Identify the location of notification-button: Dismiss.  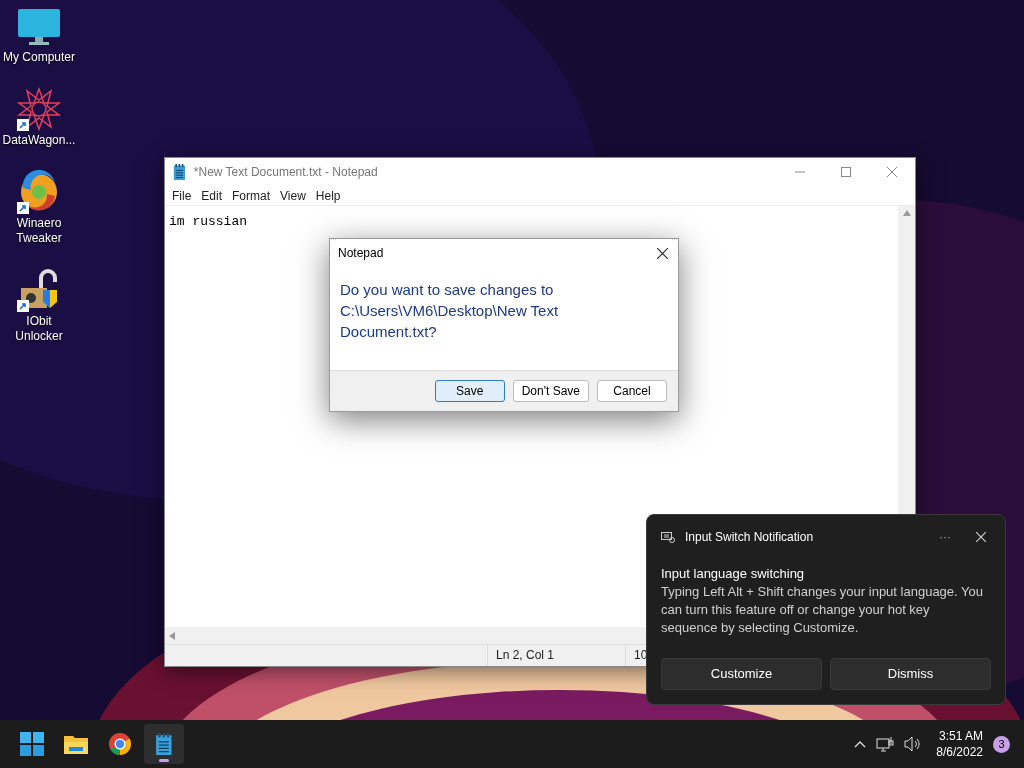
(910, 674).